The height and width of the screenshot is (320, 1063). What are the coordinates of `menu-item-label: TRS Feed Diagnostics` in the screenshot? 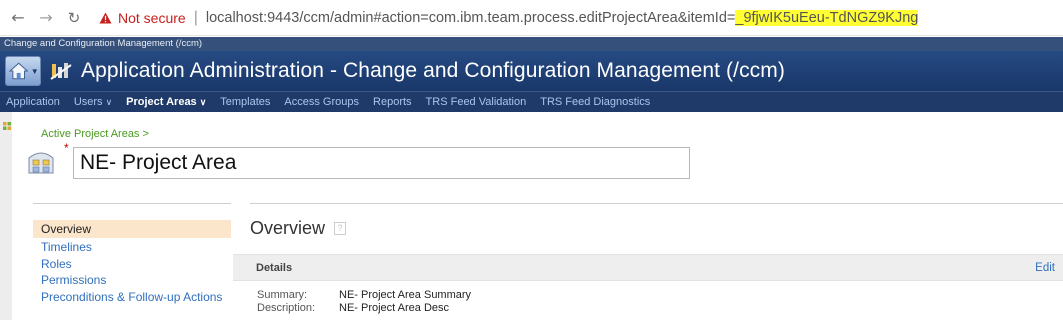 It's located at (595, 102).